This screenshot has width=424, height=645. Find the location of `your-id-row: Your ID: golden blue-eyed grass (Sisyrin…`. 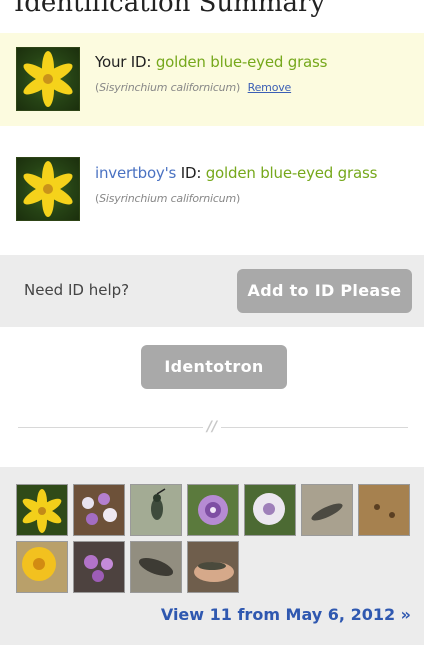

your-id-row: Your ID: golden blue-eyed grass (Sisyrin… is located at coordinates (212, 79).